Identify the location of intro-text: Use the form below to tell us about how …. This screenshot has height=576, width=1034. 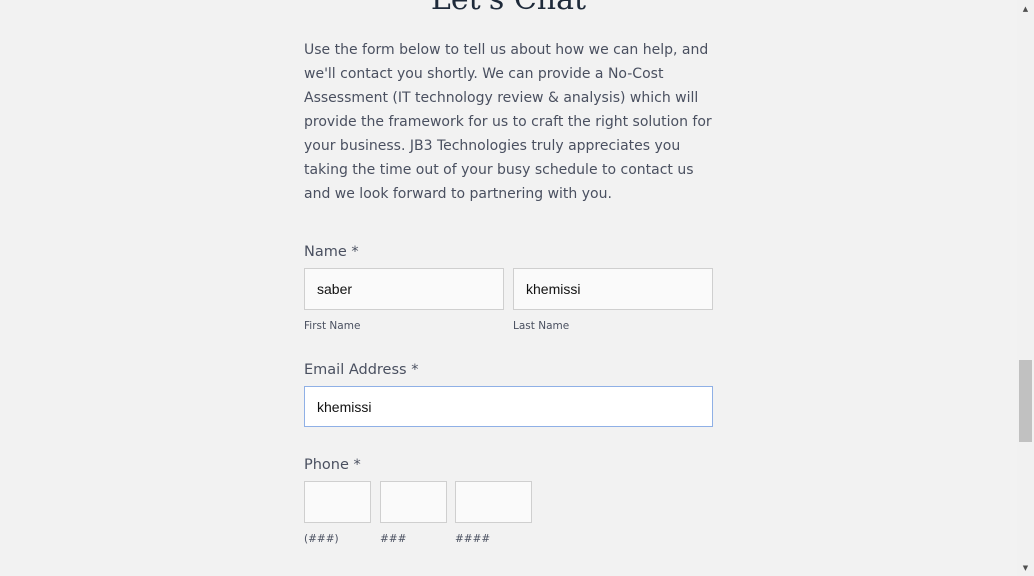
(508, 122).